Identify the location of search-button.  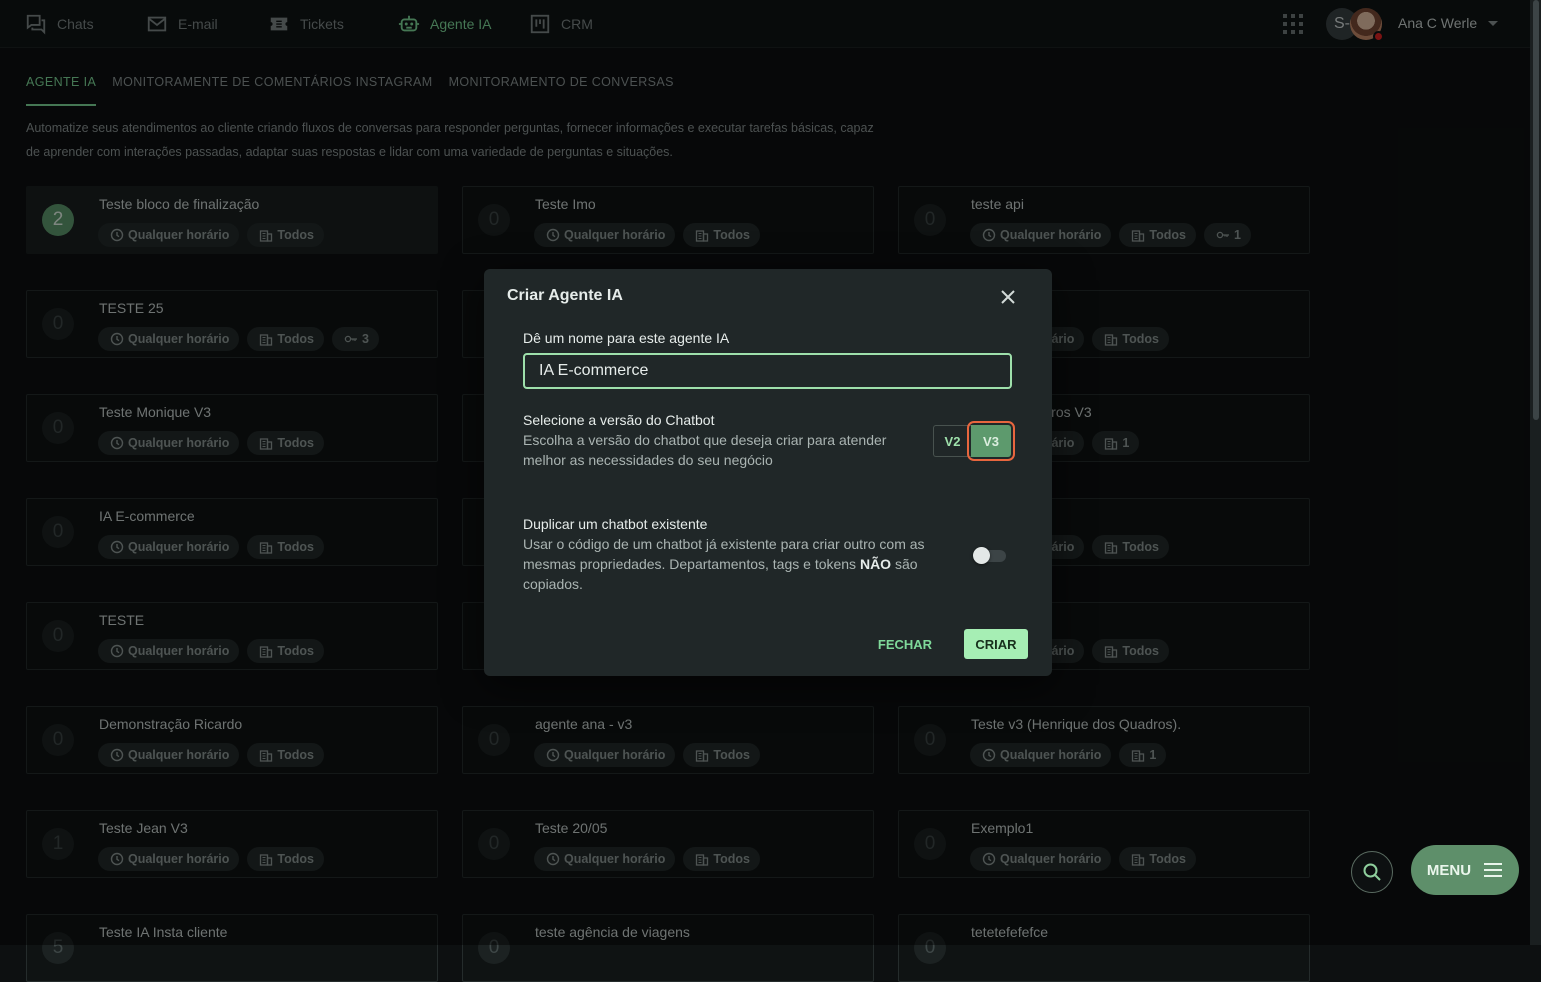
(1372, 872).